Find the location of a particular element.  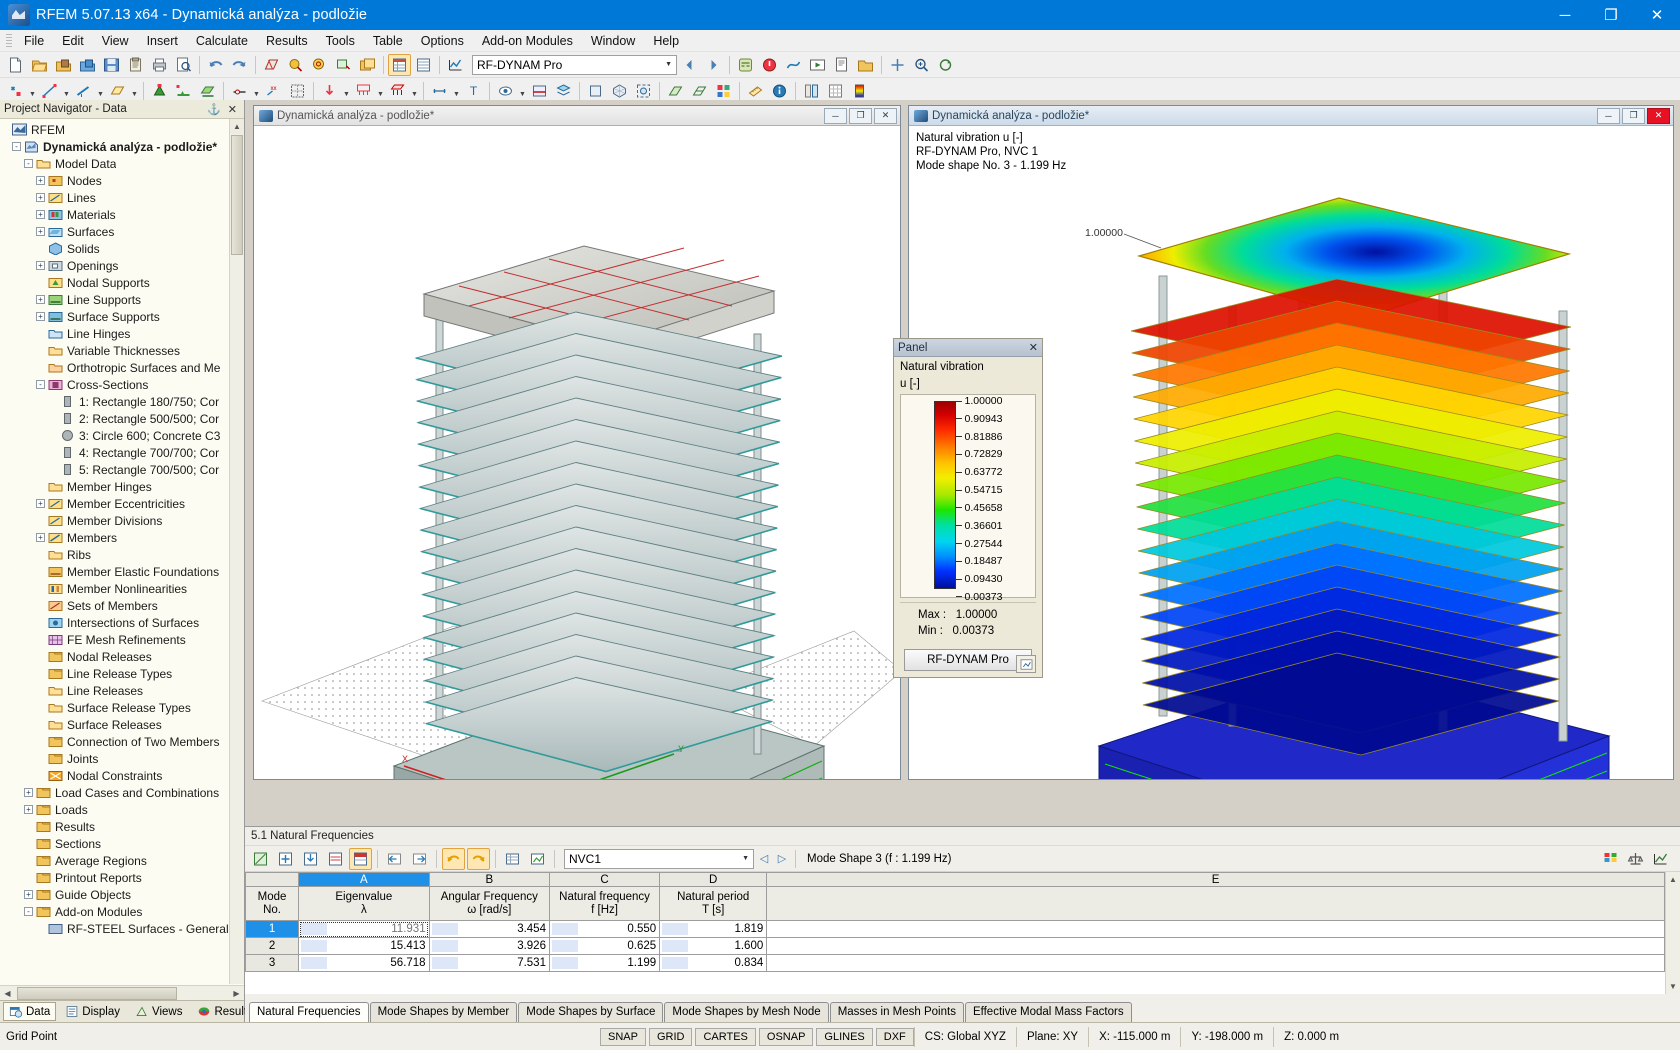

colorscale-icon is located at coordinates (859, 91).